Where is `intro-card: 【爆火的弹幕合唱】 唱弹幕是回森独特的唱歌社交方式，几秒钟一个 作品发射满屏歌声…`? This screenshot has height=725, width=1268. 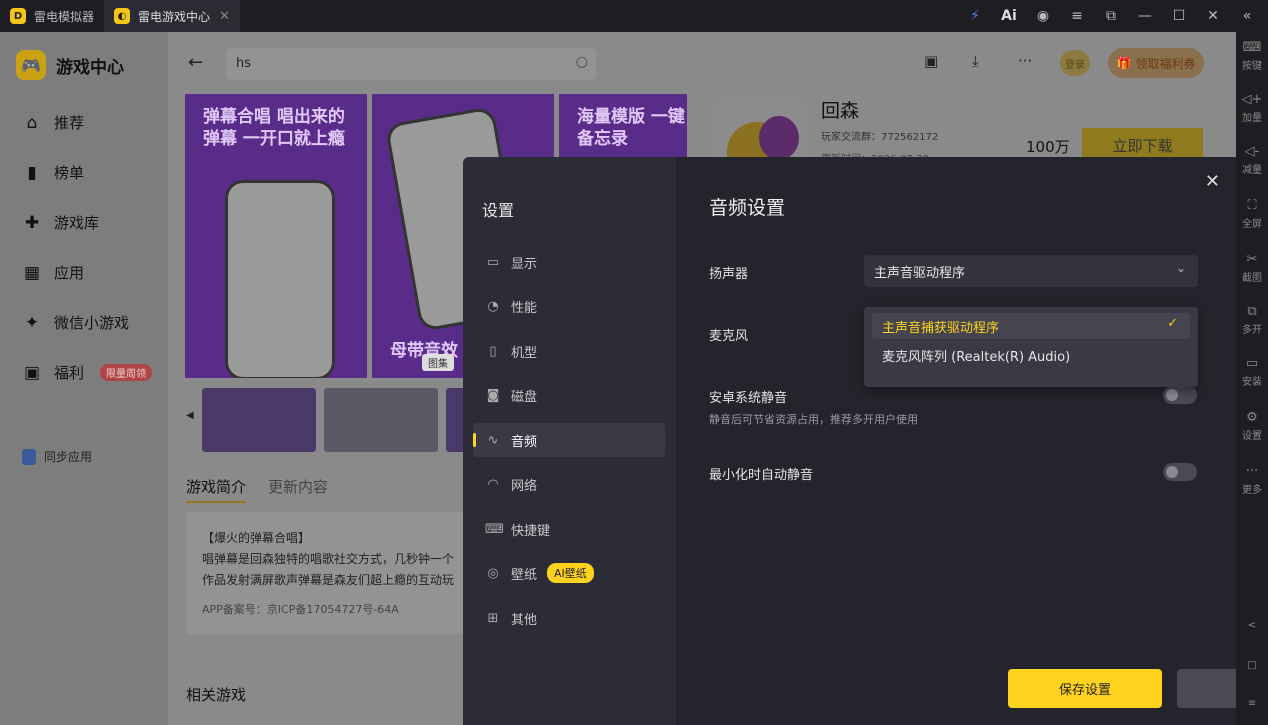
intro-card: 【爆火的弹幕合唱】 唱弹幕是回森独特的唱歌社交方式，几秒钟一个 作品发射满屏歌声… is located at coordinates (336, 573).